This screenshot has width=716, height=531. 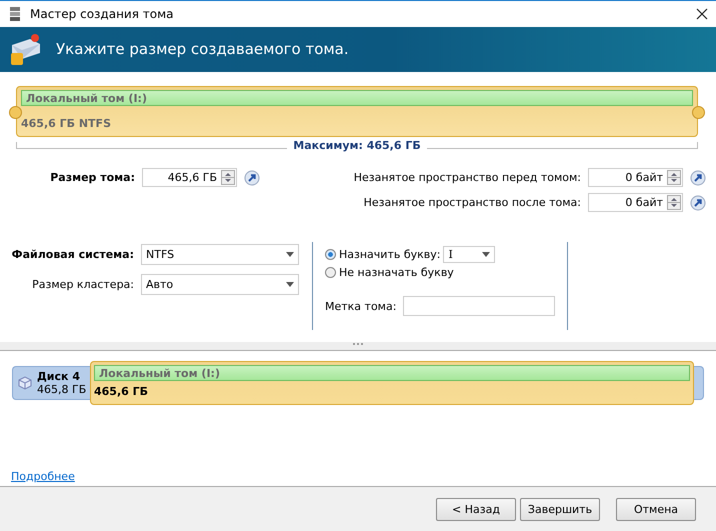 What do you see at coordinates (357, 111) in the screenshot?
I see `volume-bar: Локальный том (I:) 465,6 ГБ NTFS` at bounding box center [357, 111].